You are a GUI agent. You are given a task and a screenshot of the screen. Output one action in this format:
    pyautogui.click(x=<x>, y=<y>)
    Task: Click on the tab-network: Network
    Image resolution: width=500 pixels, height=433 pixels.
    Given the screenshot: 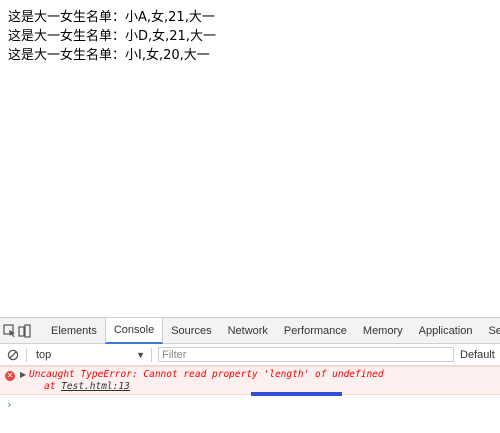 What is the action you would take?
    pyautogui.click(x=248, y=330)
    